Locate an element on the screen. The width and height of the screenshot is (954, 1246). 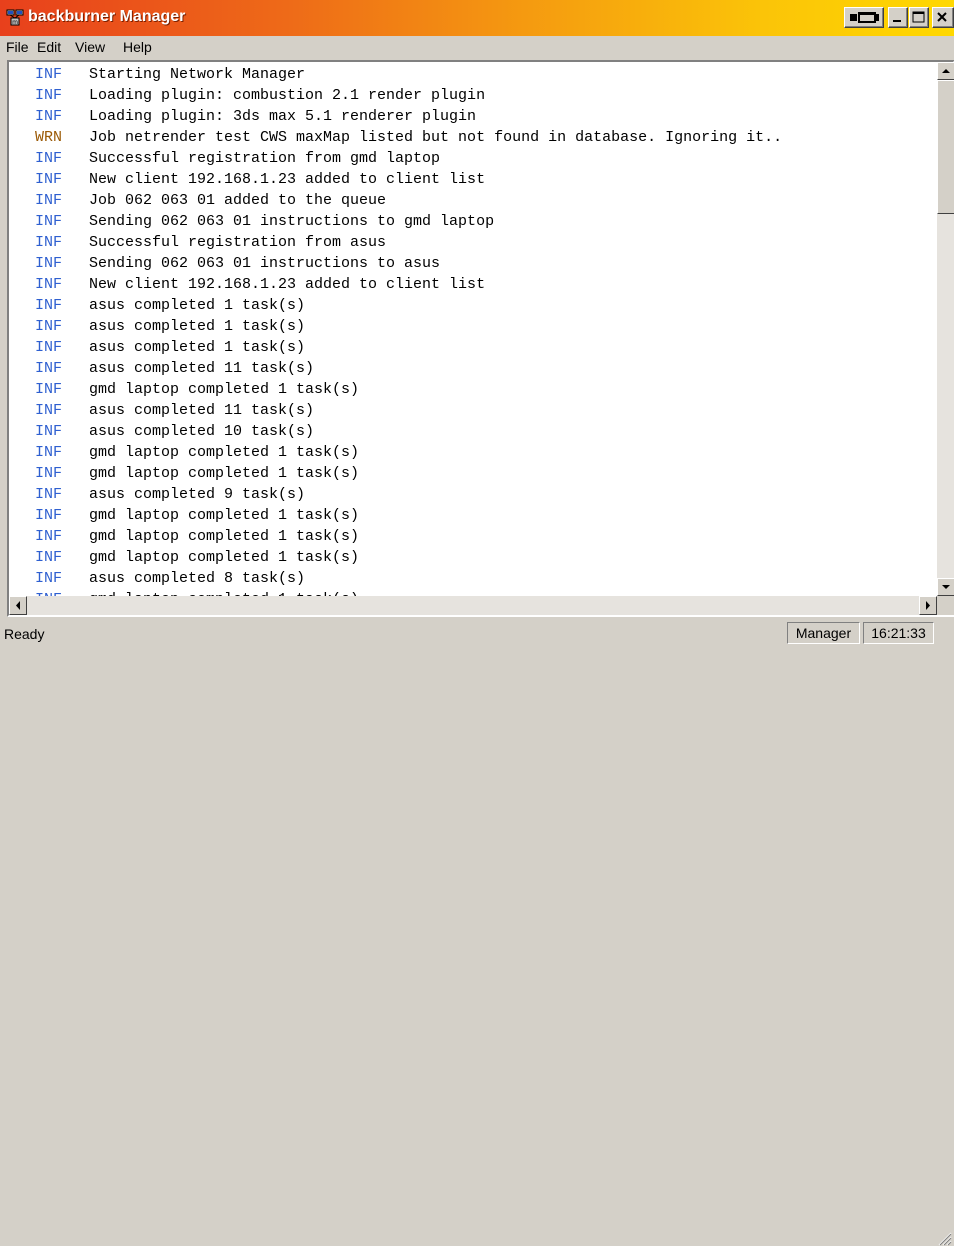
scroll-up-button is located at coordinates (945, 71).